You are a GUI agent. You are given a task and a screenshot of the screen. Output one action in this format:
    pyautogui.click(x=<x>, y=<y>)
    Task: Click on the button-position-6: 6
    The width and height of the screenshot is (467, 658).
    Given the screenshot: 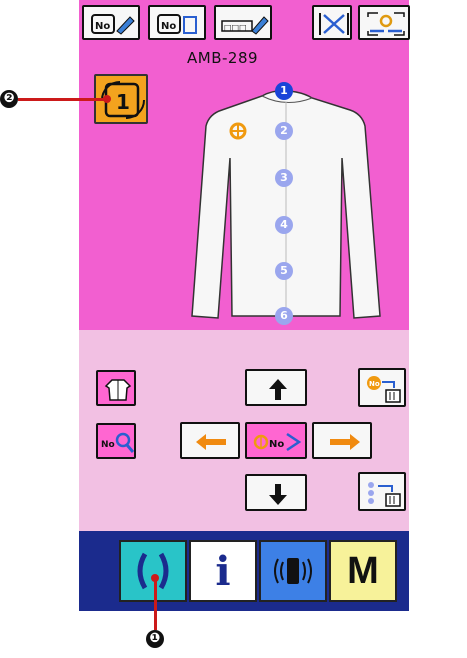 What is the action you would take?
    pyautogui.click(x=284, y=316)
    